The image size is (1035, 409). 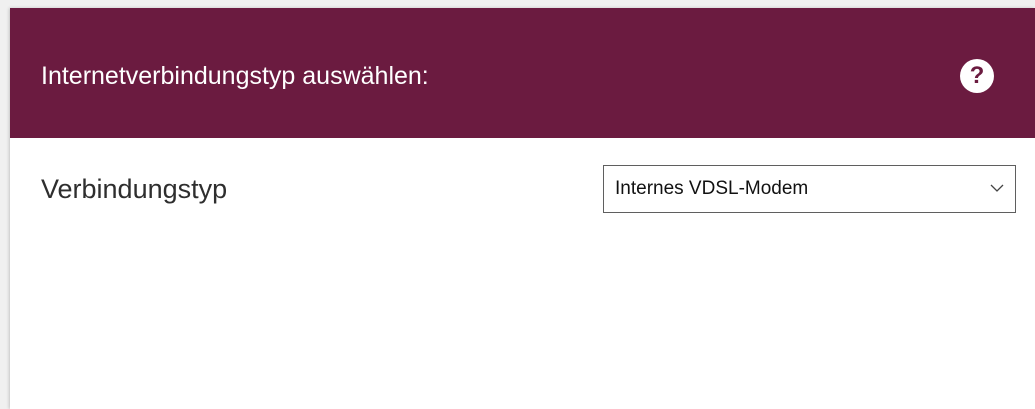 I want to click on connection-type-select: Internes VDSL-Modem, so click(x=809, y=189).